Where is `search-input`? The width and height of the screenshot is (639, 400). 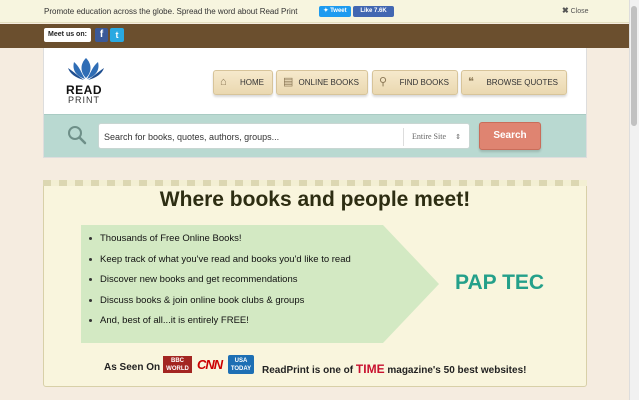 search-input is located at coordinates (251, 137).